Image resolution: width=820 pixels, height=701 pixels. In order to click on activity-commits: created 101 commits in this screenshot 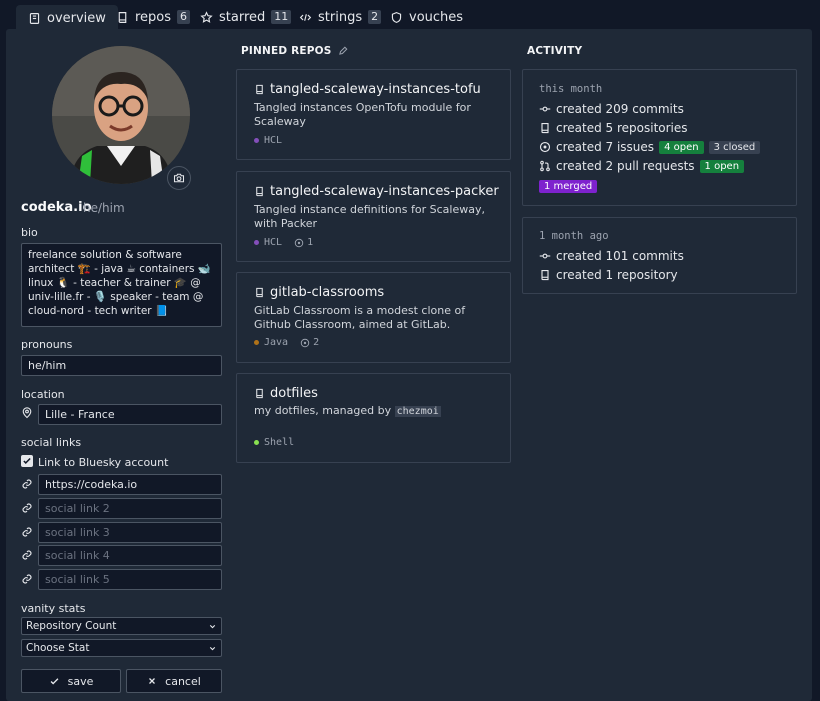, I will do `click(611, 256)`.